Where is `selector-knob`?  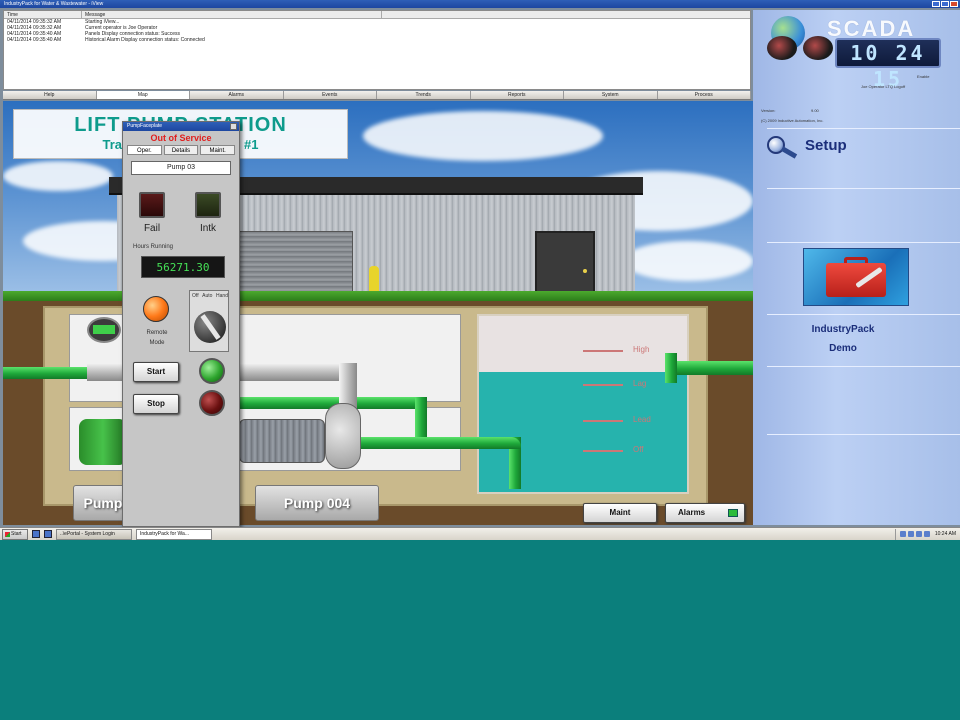
selector-knob is located at coordinates (210, 327).